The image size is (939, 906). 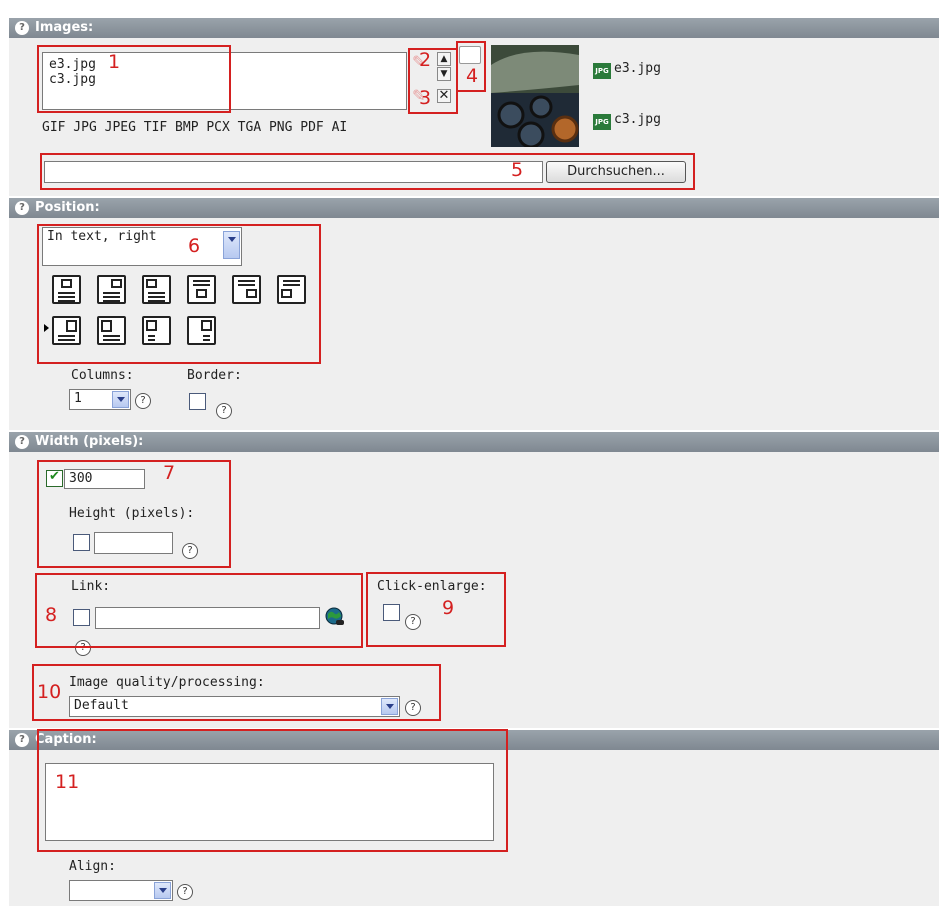 I want to click on align-label: Align:, so click(x=92, y=866).